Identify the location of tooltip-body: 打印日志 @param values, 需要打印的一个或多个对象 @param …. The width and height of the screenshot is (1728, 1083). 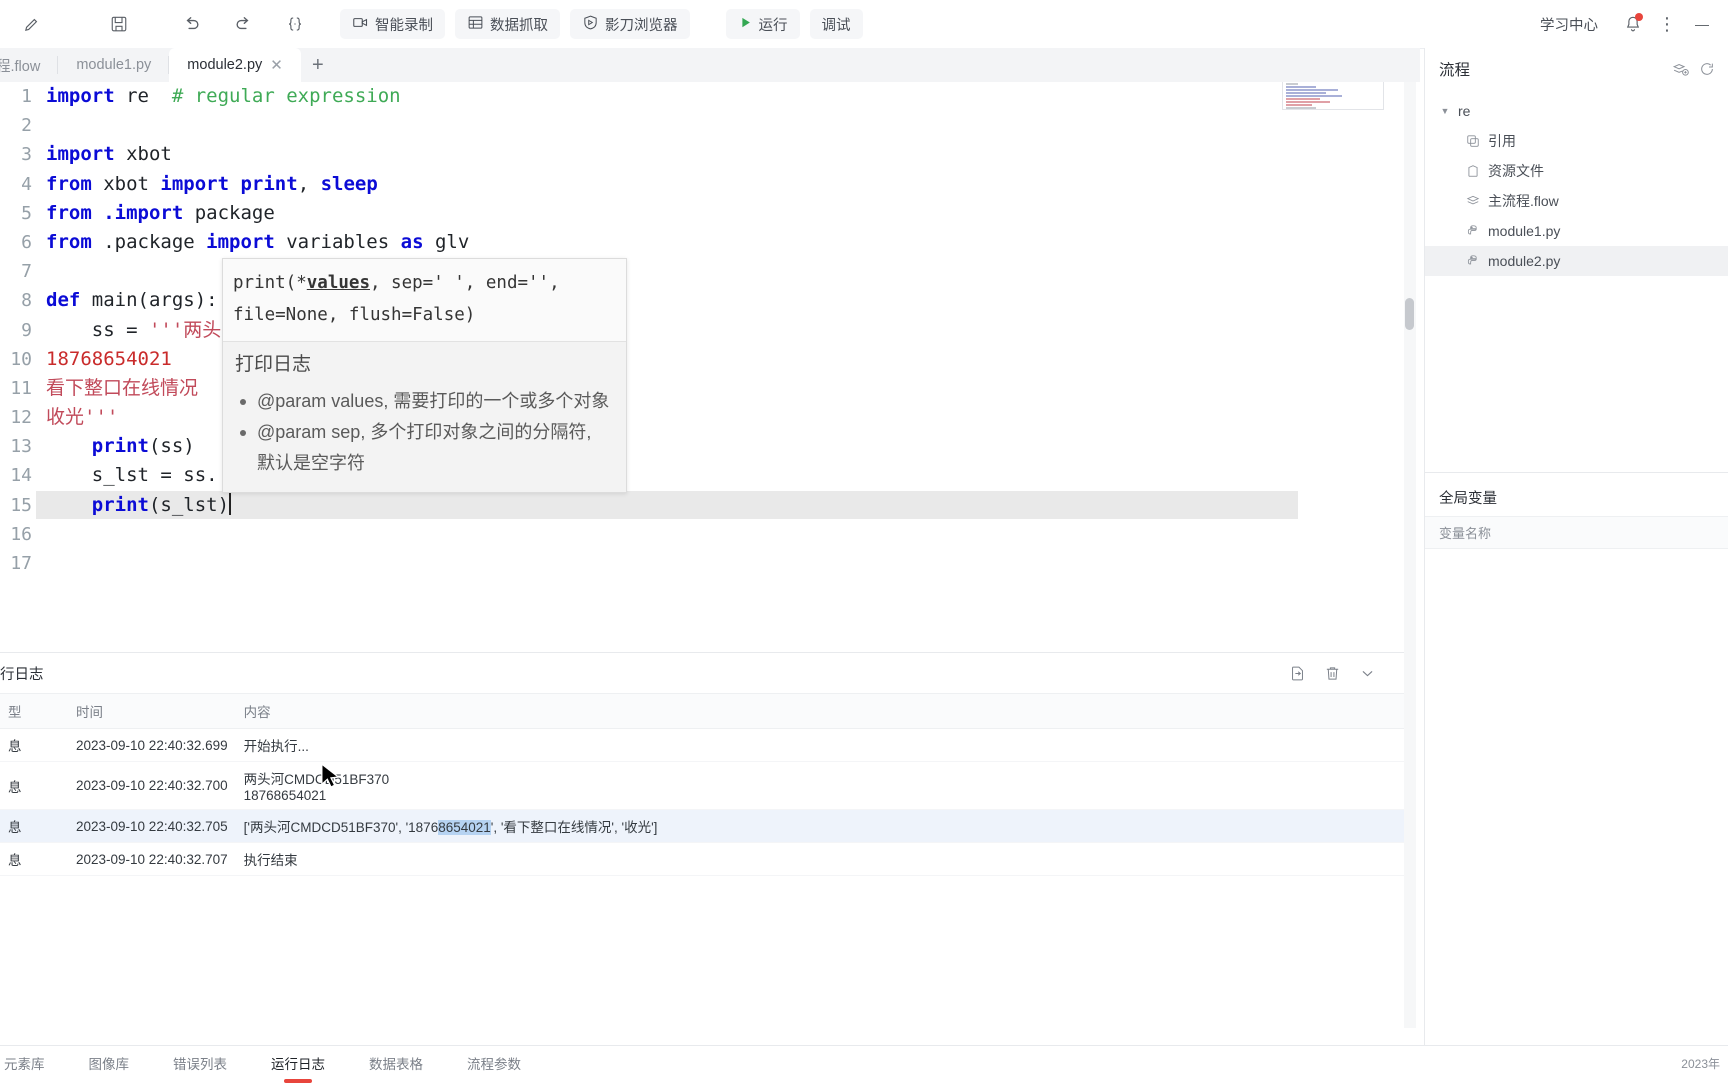
(424, 410).